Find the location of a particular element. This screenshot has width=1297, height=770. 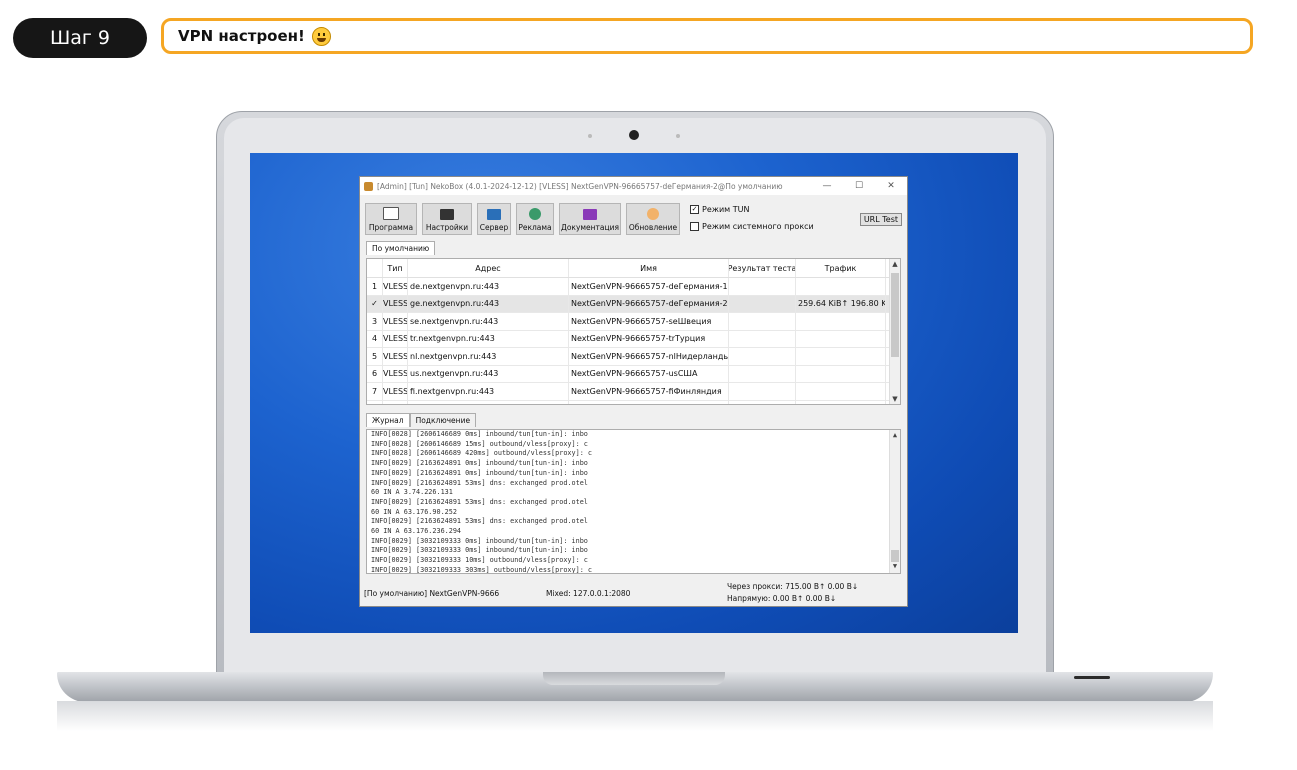

status-via-proxy: Через прокси: 715.00 B↑ 0.00 B↓ is located at coordinates (793, 586).